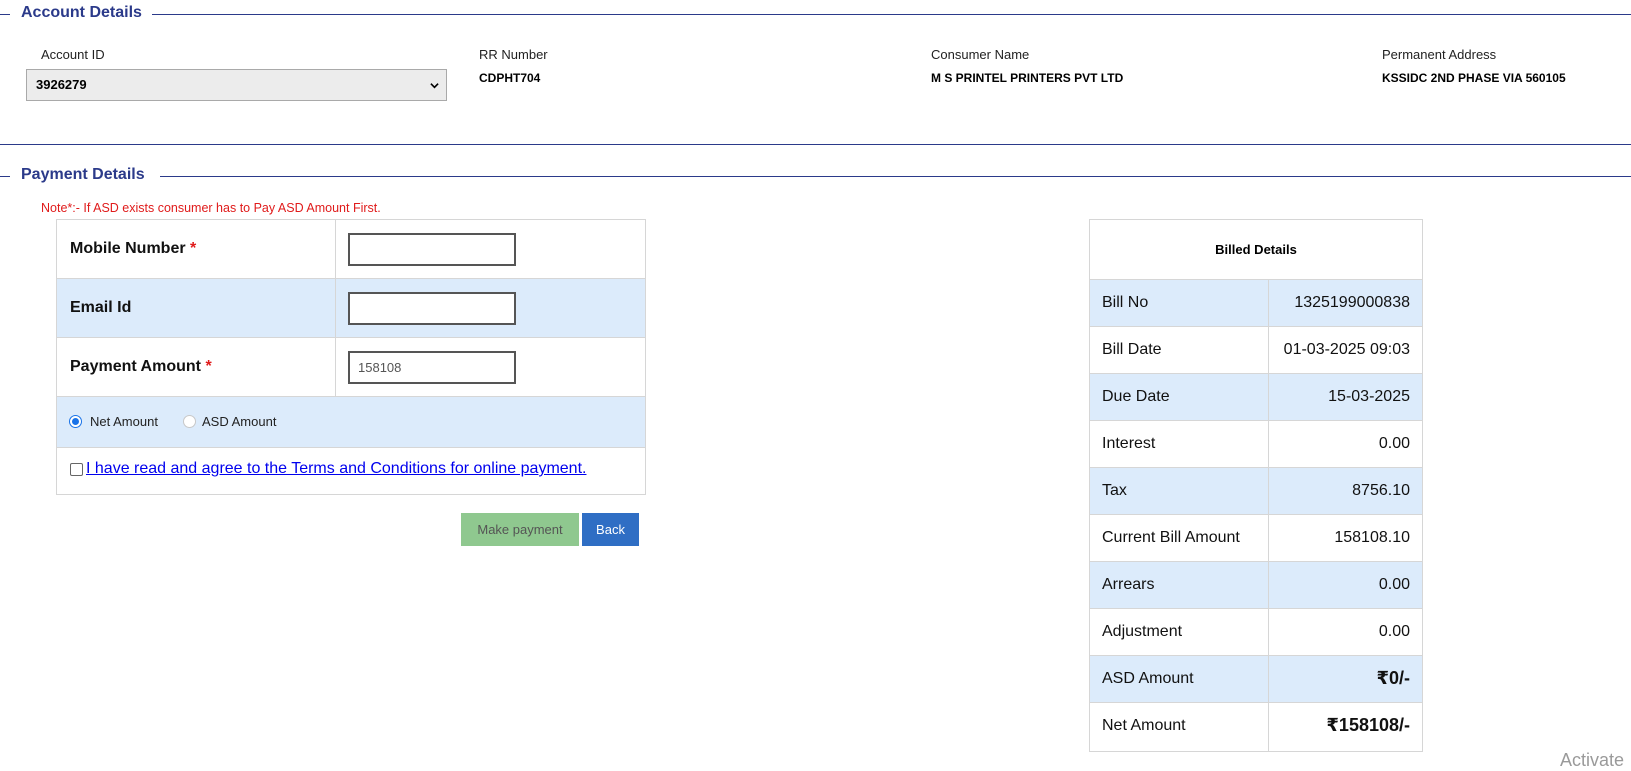 This screenshot has height=771, width=1631. What do you see at coordinates (1256, 397) in the screenshot?
I see `table-row: Due Date 15-03-2025` at bounding box center [1256, 397].